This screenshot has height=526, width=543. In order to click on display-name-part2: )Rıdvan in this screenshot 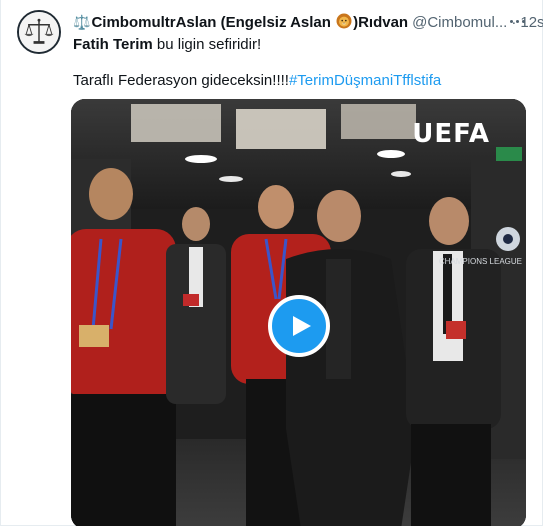, I will do `click(381, 22)`.